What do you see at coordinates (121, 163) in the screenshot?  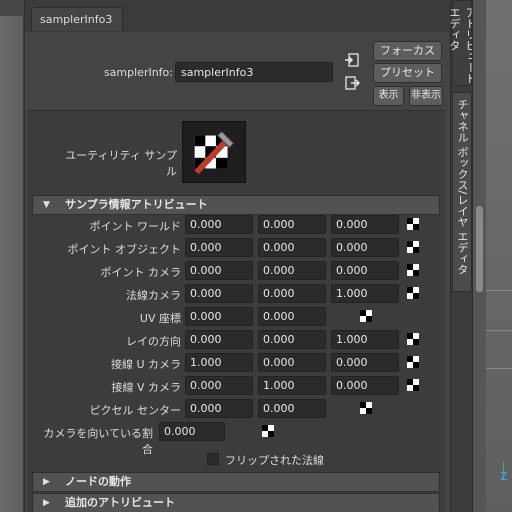 I see `utility-sample-label: ユーティリティ サンプル` at bounding box center [121, 163].